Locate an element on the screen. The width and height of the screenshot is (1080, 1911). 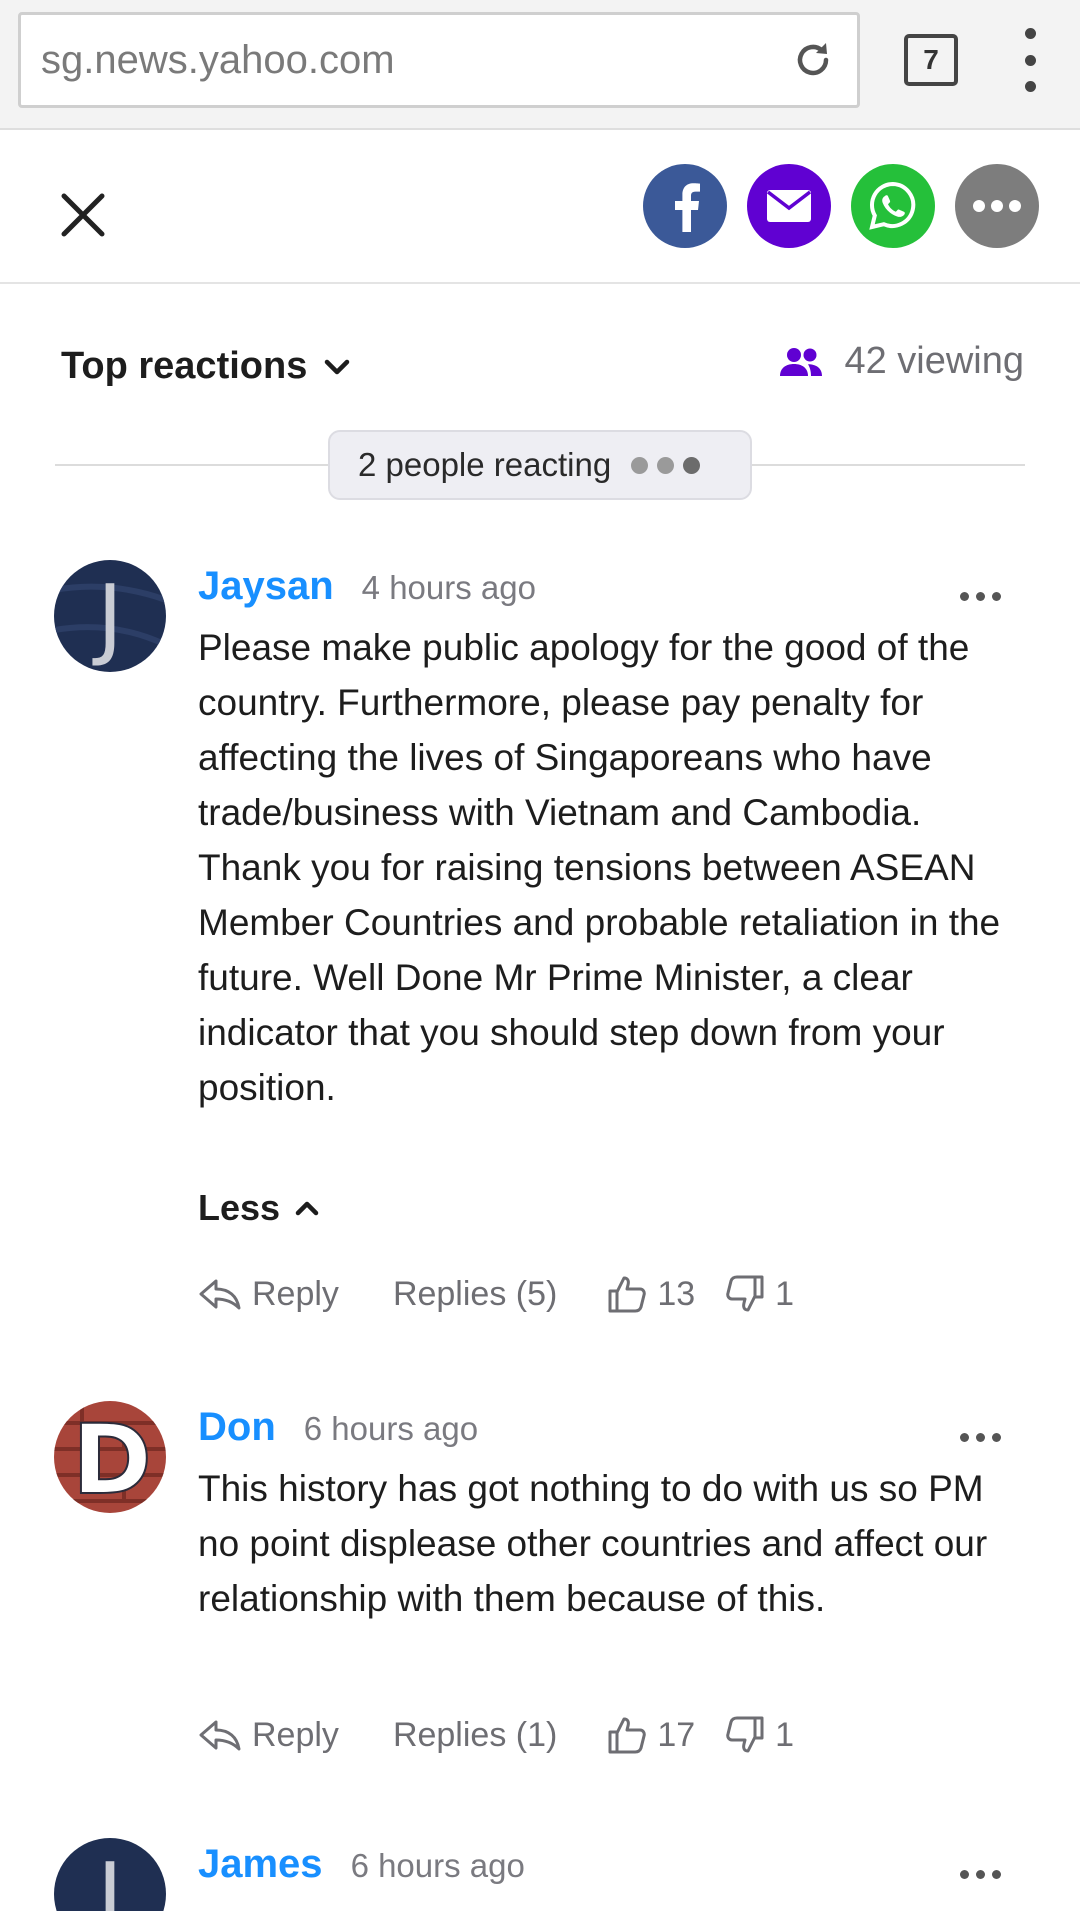
replies-button: Replies (1) is located at coordinates (475, 1735).